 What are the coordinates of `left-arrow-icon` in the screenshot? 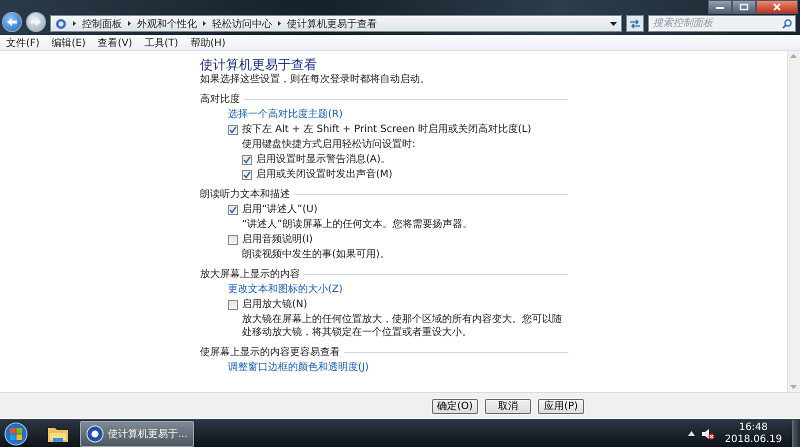 It's located at (12, 22).